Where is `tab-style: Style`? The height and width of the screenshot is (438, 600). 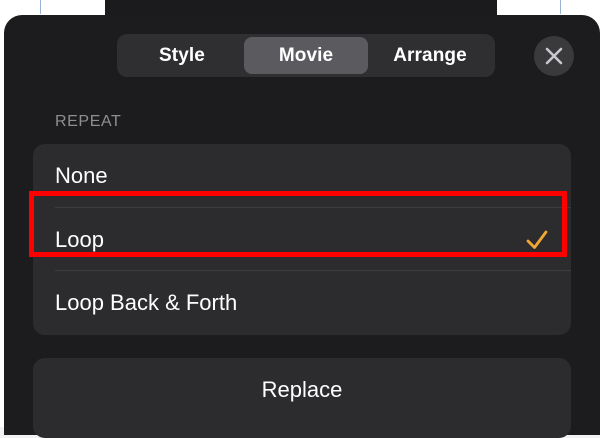
tab-style: Style is located at coordinates (182, 55).